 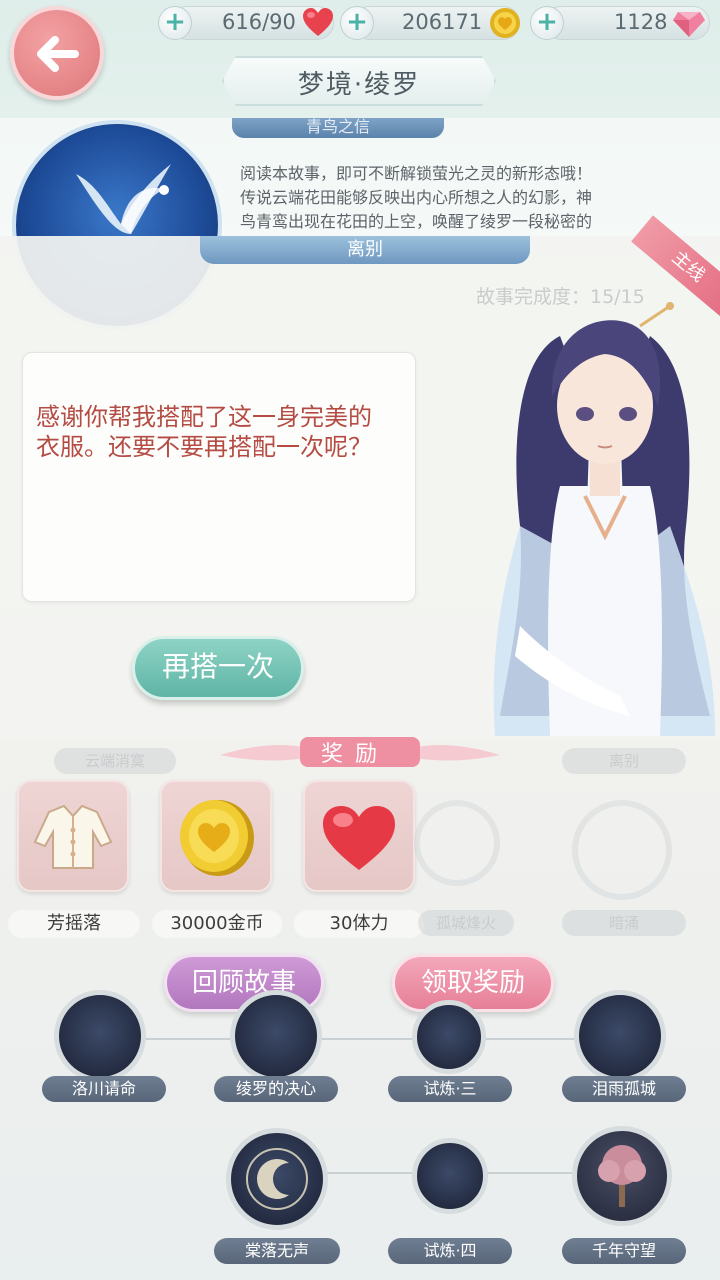 I want to click on blossom-tree-icon, so click(x=622, y=1176).